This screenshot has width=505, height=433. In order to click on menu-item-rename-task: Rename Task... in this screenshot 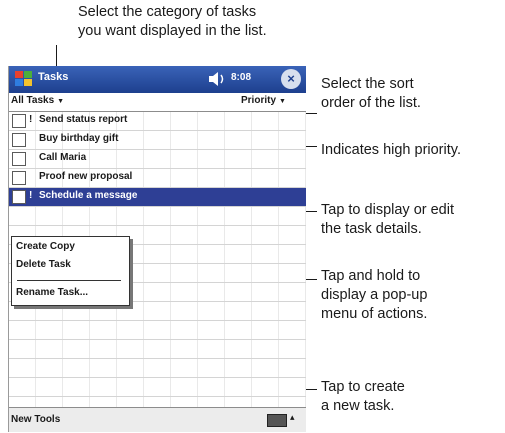, I will do `click(52, 292)`.